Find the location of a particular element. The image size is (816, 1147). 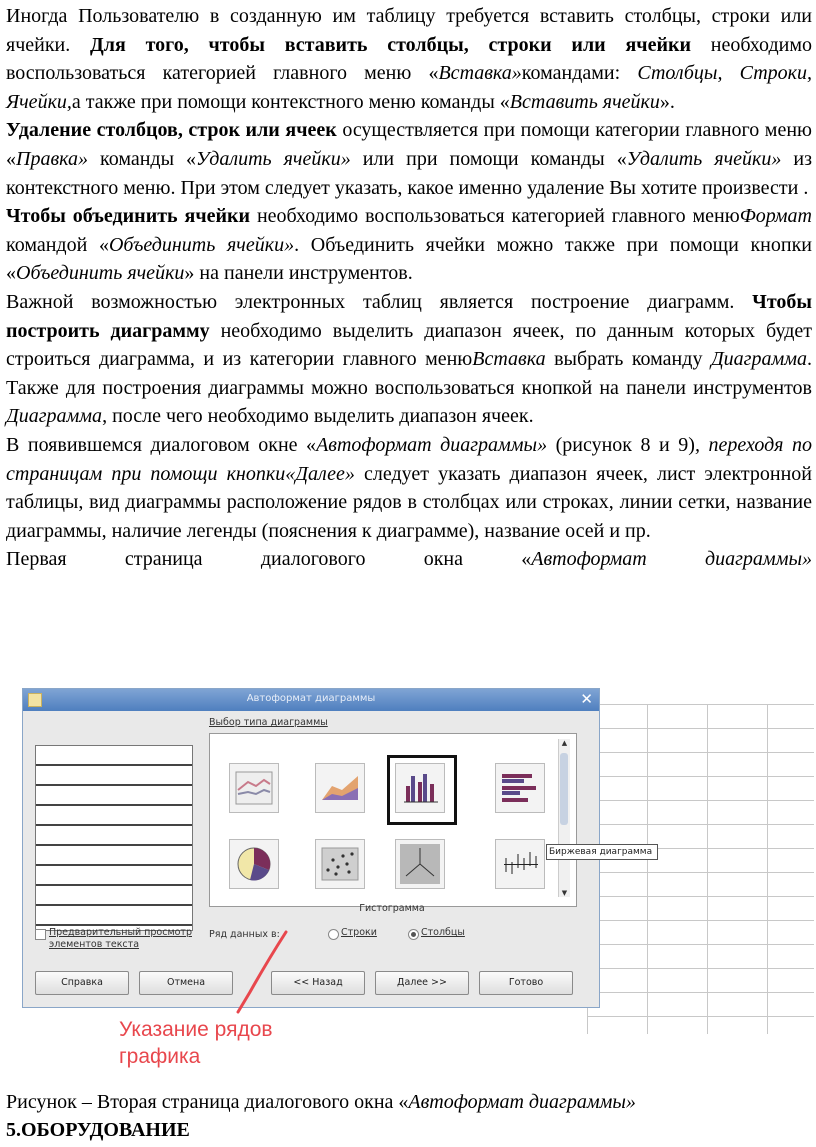

text-run: Первая страница диалогового окна « is located at coordinates (269, 559).